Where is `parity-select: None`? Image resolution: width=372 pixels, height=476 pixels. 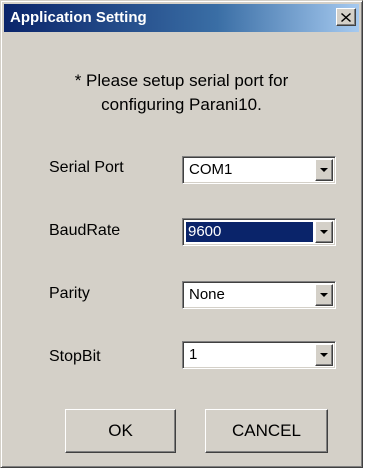 parity-select: None is located at coordinates (259, 295).